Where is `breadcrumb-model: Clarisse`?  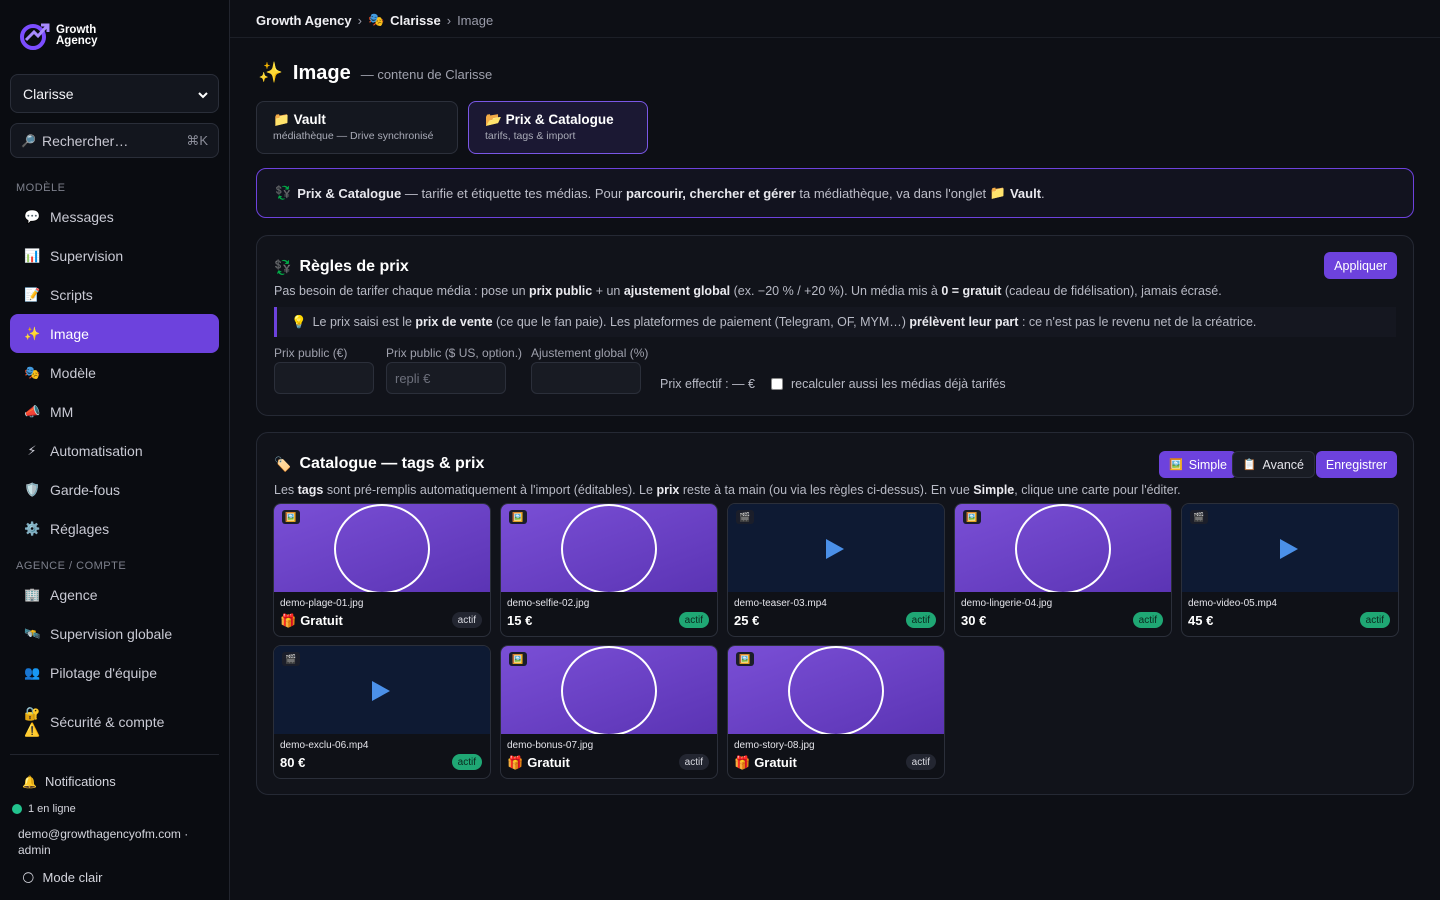 breadcrumb-model: Clarisse is located at coordinates (415, 20).